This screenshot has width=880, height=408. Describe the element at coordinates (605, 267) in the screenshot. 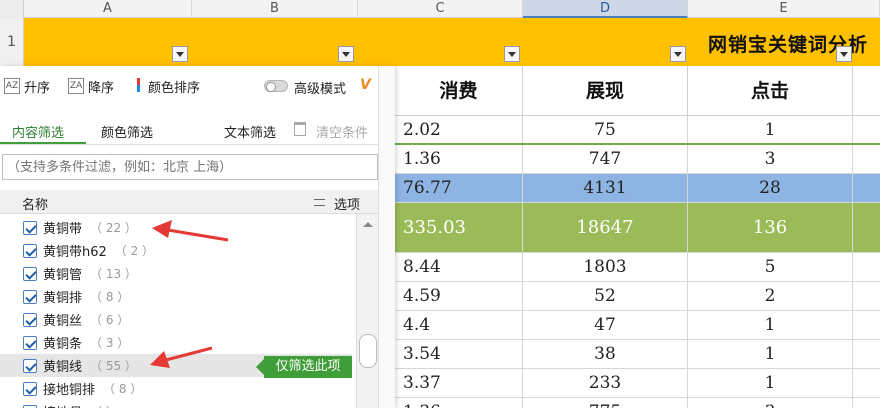

I see `cell-impressions: 1803` at that location.